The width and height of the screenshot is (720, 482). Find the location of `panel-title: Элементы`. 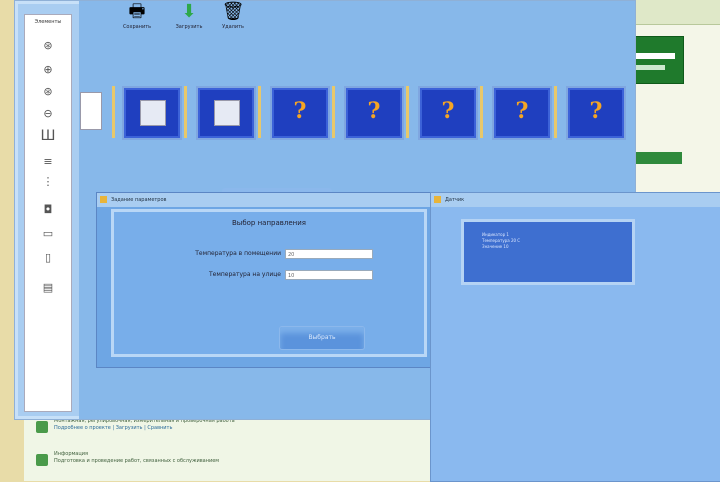

panel-title: Элементы is located at coordinates (48, 22).